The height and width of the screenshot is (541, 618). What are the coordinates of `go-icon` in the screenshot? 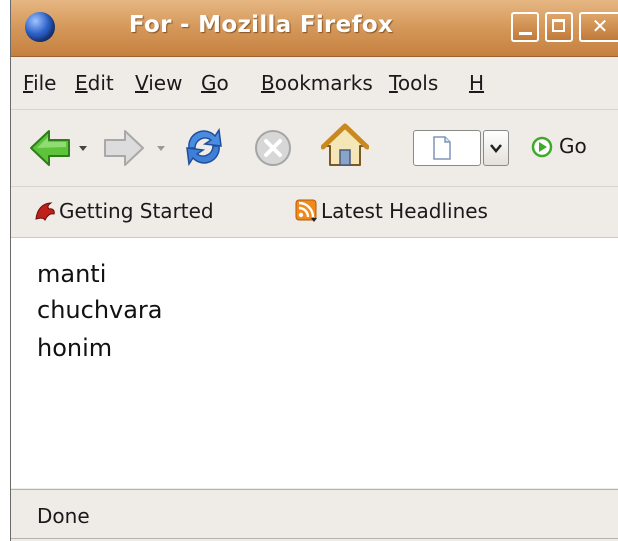 It's located at (542, 147).